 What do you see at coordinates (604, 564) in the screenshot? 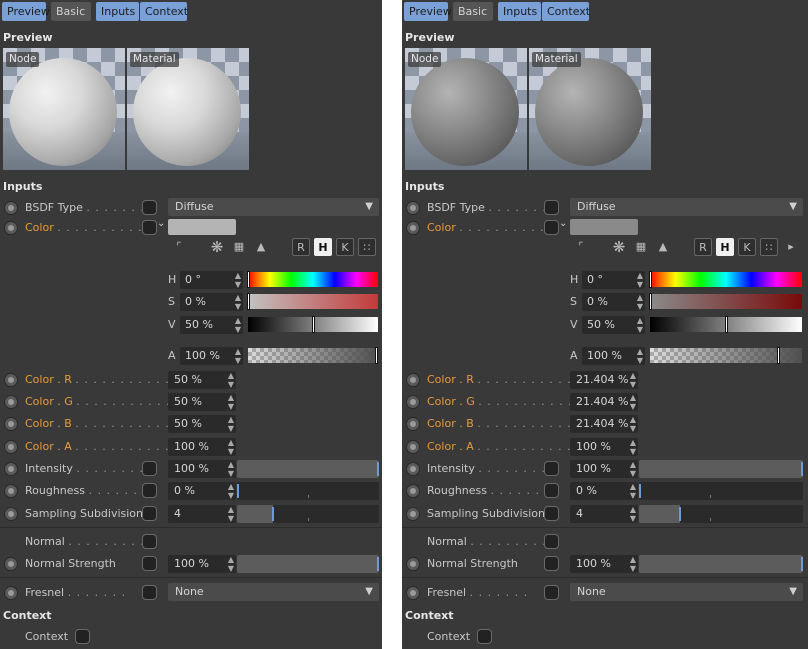
I see `normal-strength-field: 100 % ▲ ▼` at bounding box center [604, 564].